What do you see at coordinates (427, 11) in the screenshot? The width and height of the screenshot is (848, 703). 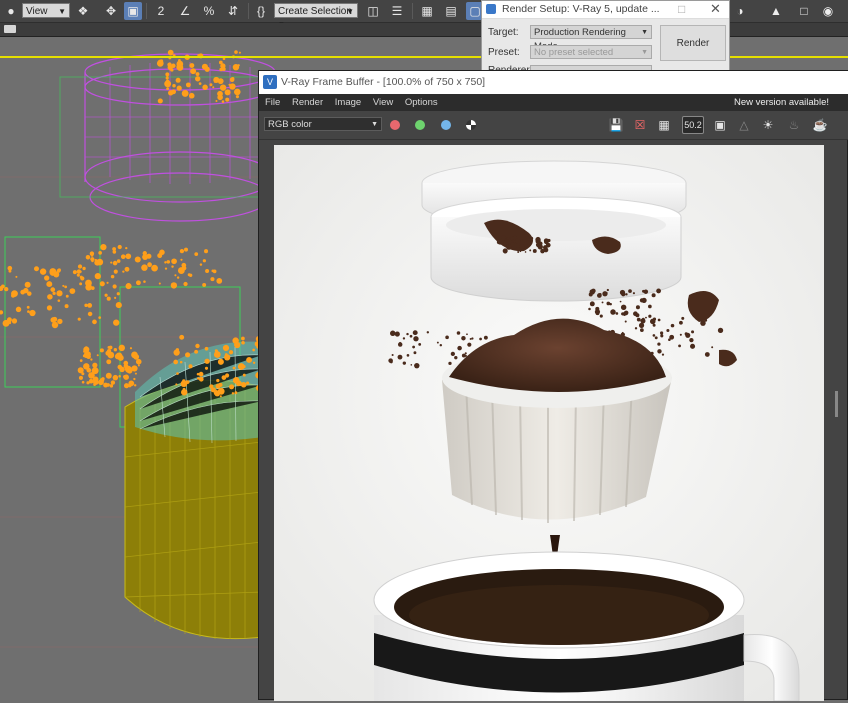 I see `layer-explorer-icon: ▦` at bounding box center [427, 11].